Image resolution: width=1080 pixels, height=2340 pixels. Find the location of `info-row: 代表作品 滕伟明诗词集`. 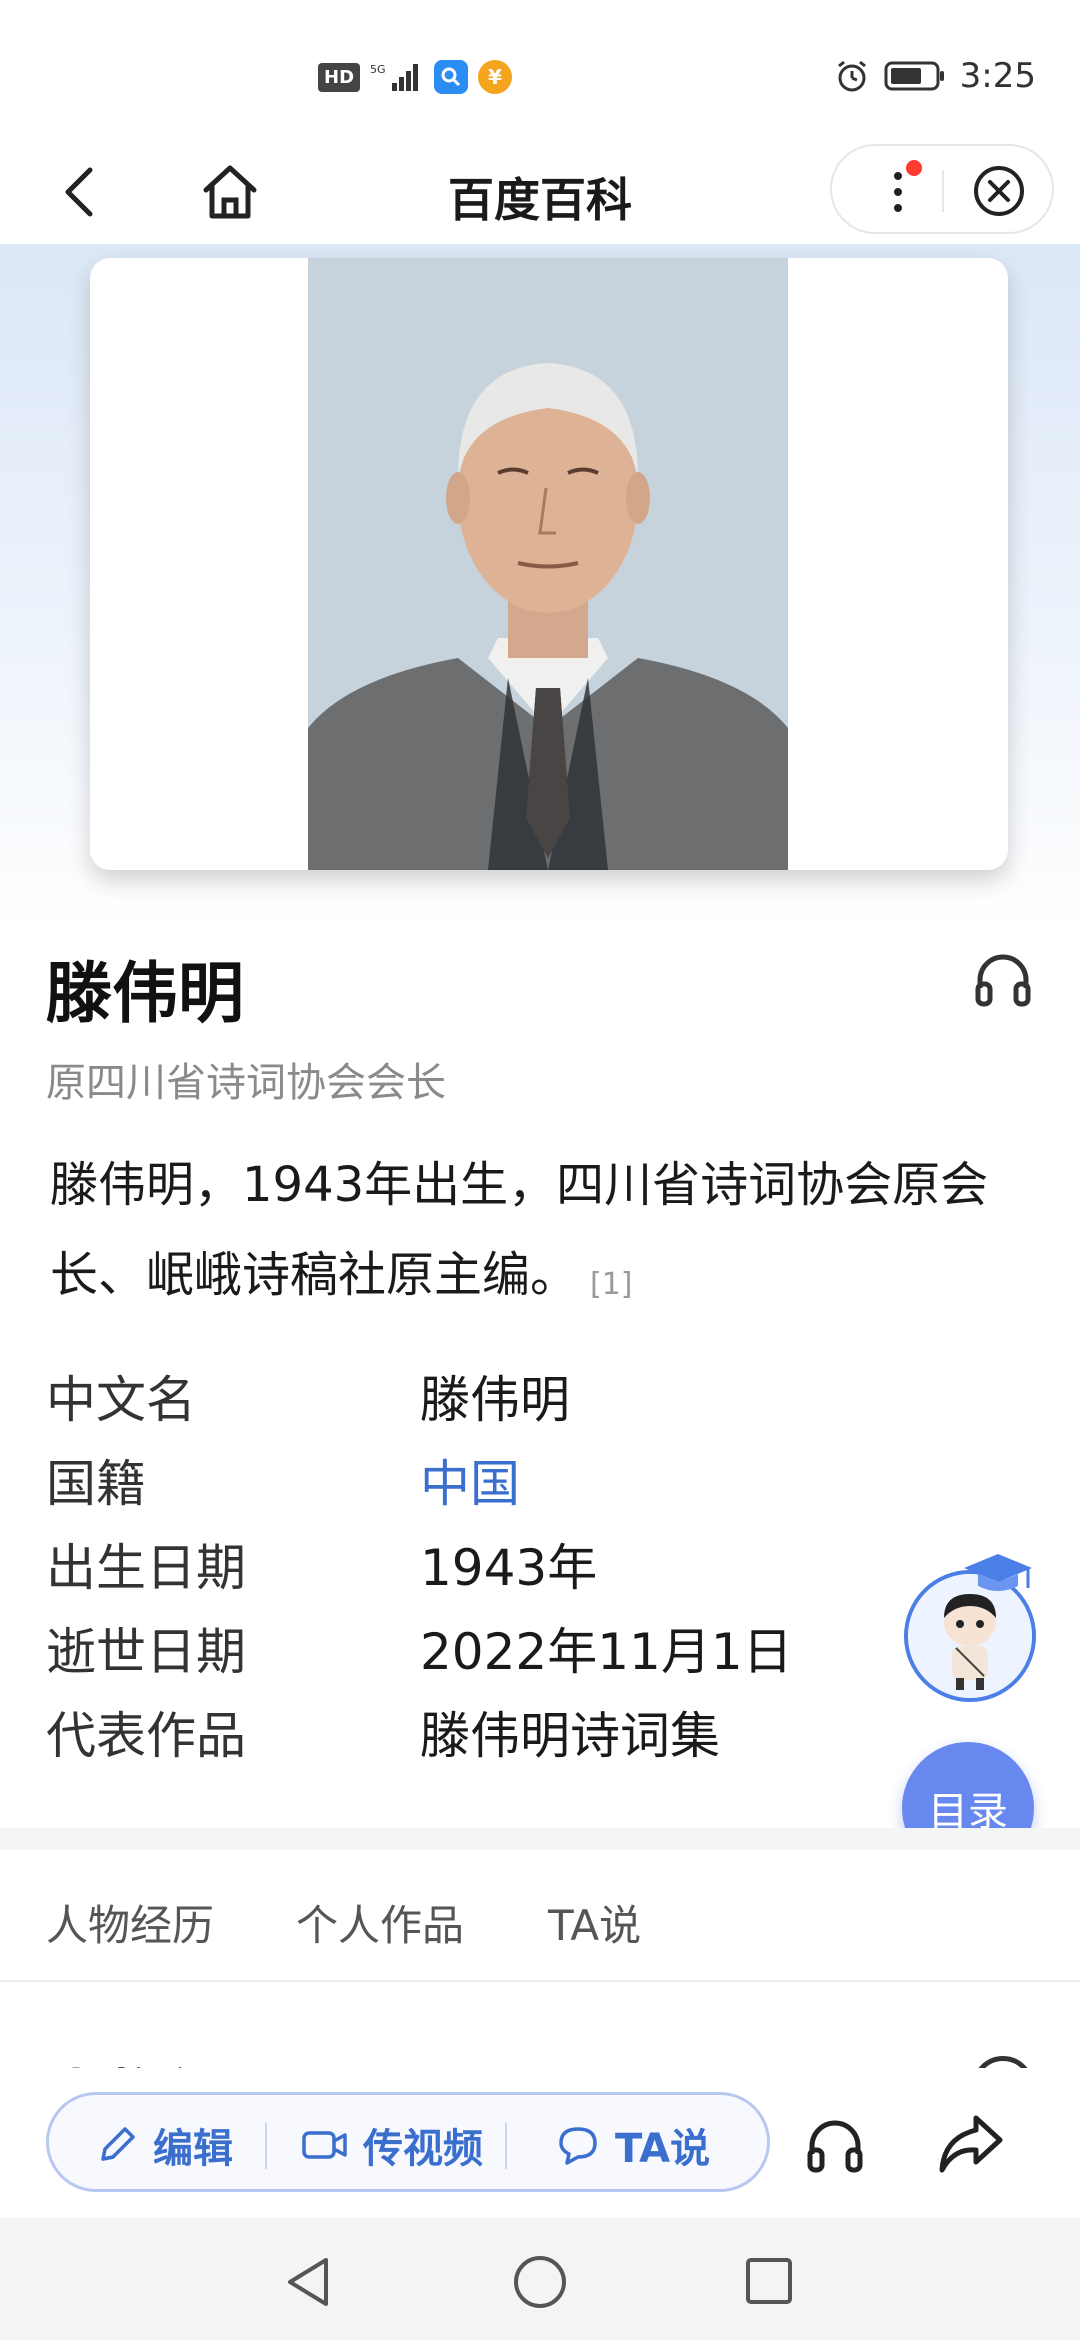

info-row: 代表作品 滕伟明诗词集 is located at coordinates (496, 1732).